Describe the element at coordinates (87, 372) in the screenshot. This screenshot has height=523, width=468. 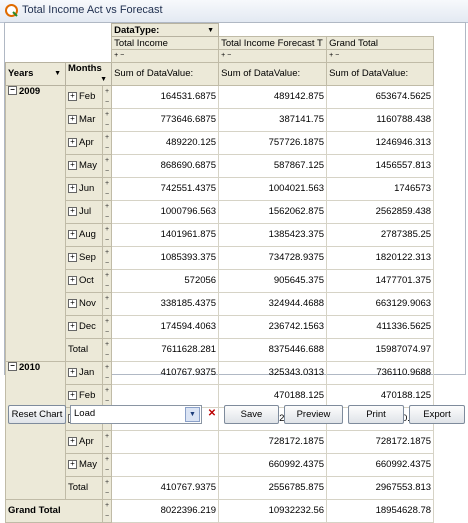
I see `month-label: Jan` at that location.